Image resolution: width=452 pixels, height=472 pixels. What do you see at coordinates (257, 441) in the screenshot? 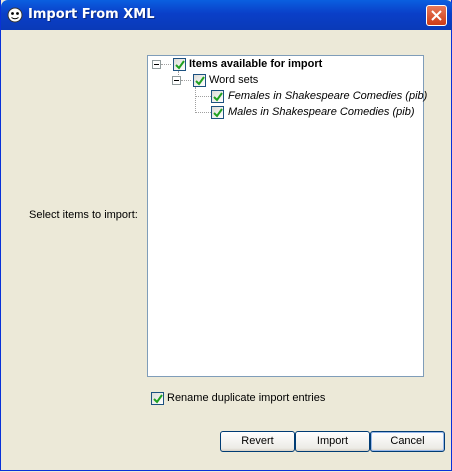
I see `revert-button: Revert` at bounding box center [257, 441].